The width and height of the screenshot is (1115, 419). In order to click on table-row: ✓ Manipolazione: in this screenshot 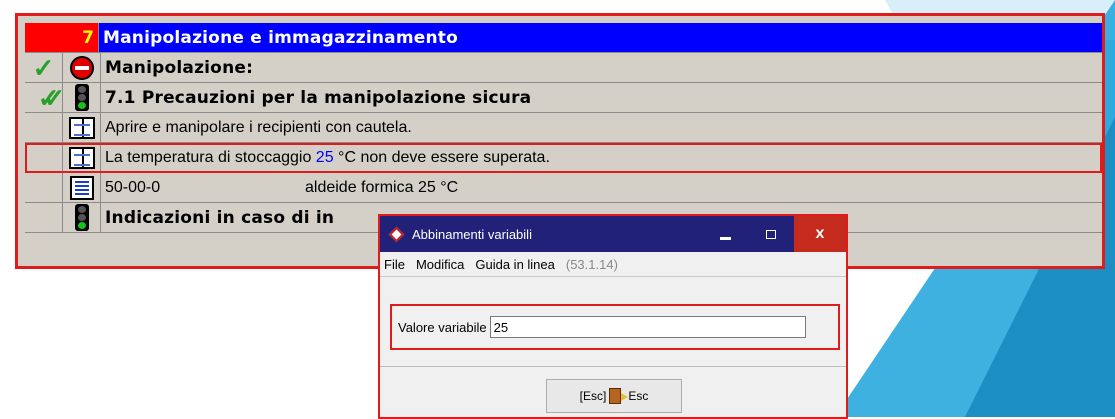, I will do `click(563, 68)`.